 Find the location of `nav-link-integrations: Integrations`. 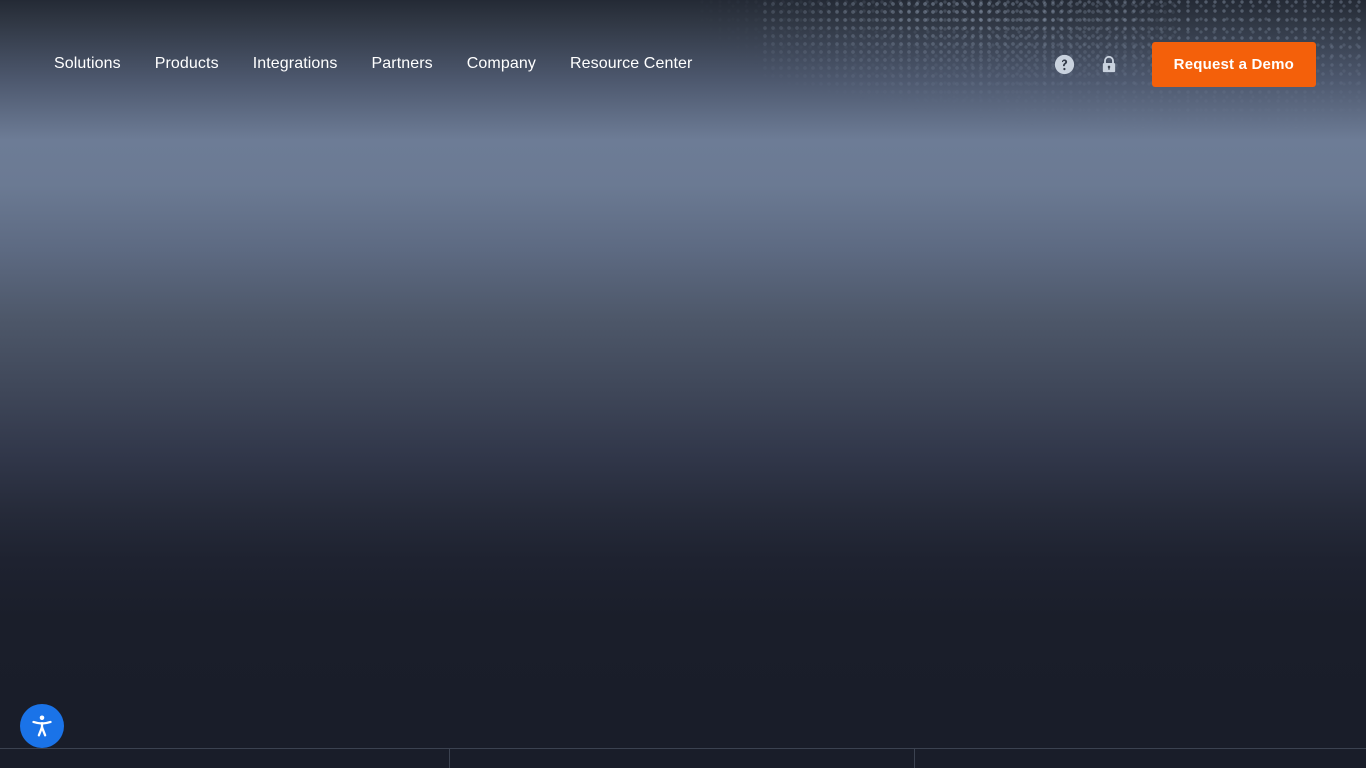

nav-link-integrations: Integrations is located at coordinates (295, 64).